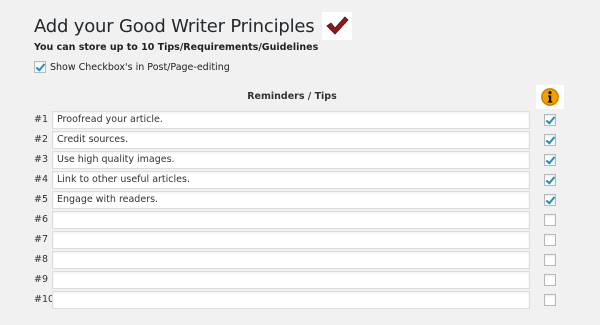 Image resolution: width=600 pixels, height=325 pixels. I want to click on tip-row: #9, so click(299, 280).